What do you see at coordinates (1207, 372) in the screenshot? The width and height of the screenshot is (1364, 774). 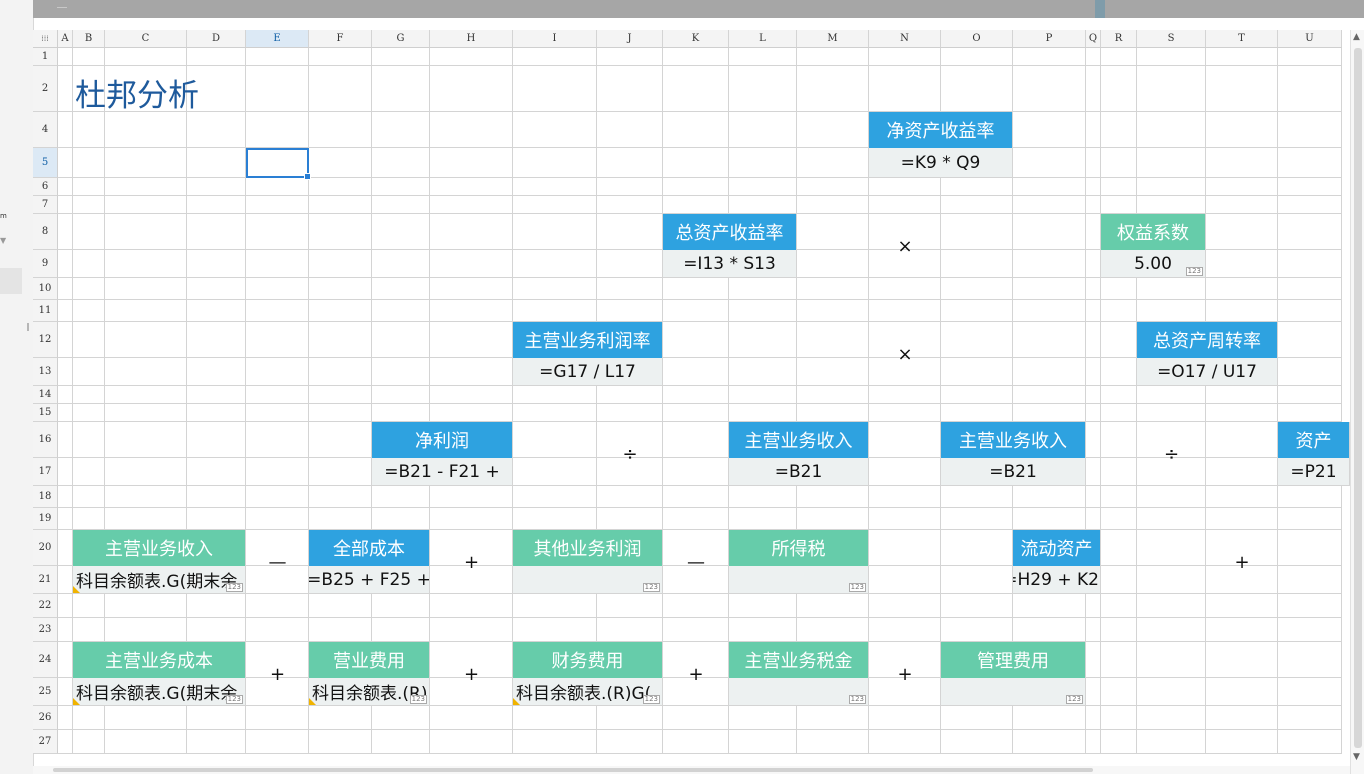 I see `asset-turnover-value-cell: =O17 / U17` at bounding box center [1207, 372].